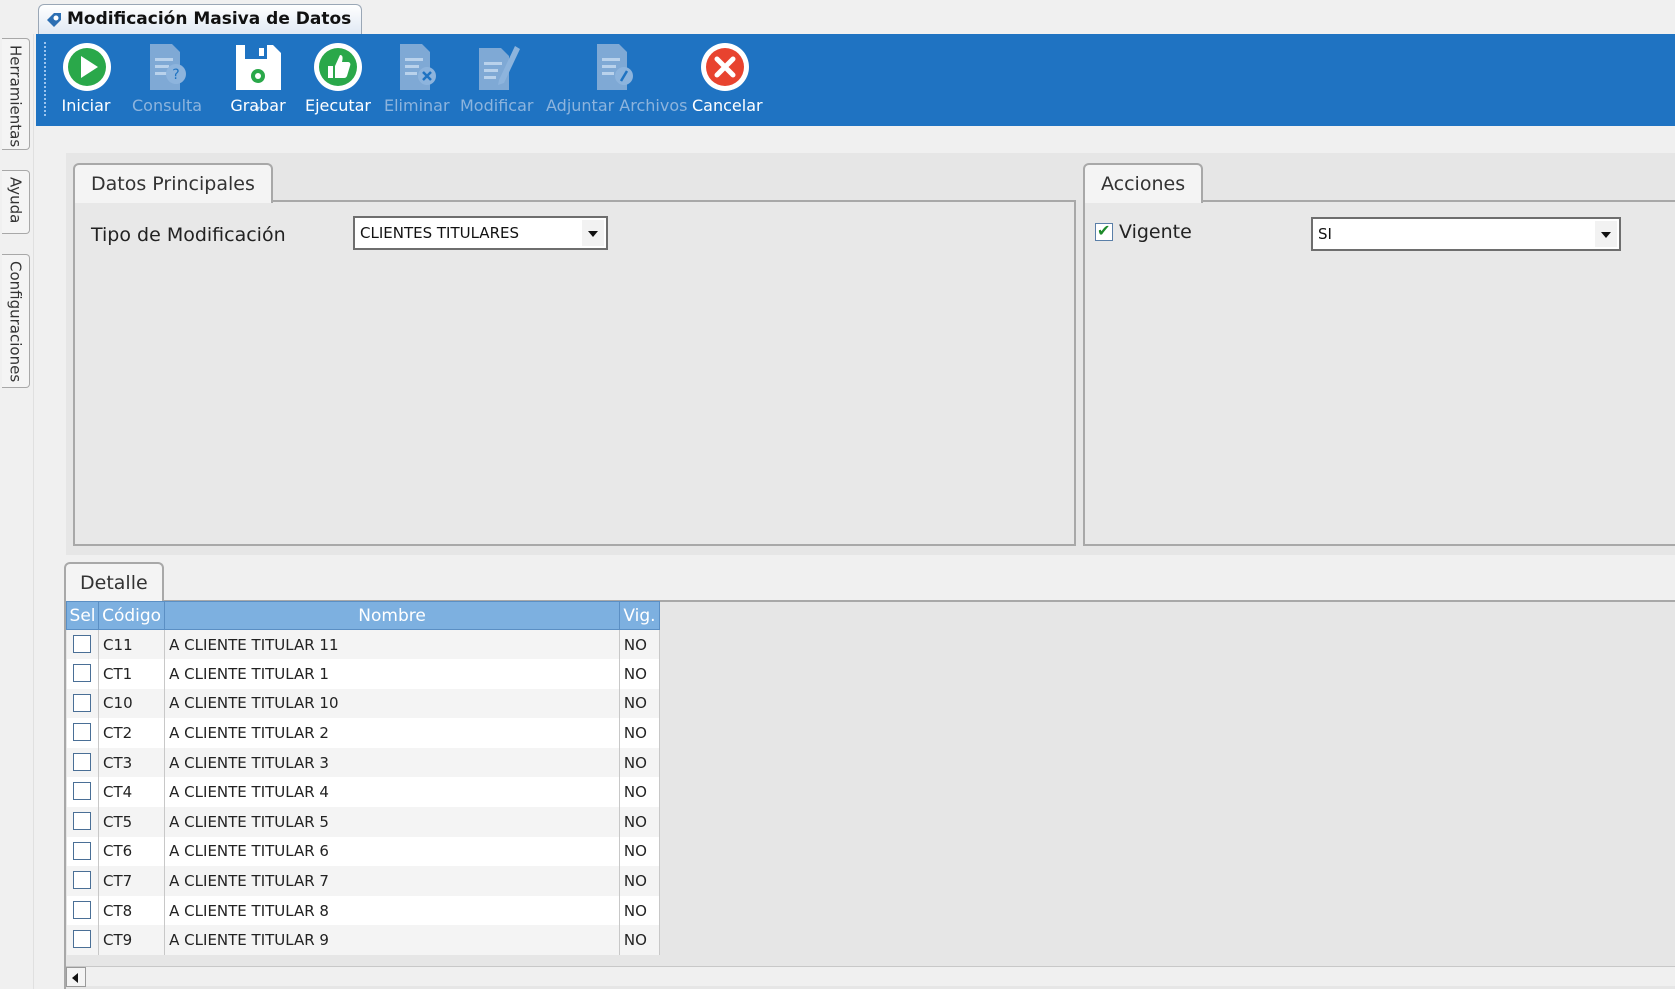  I want to click on horizontal-scrollbar, so click(870, 976).